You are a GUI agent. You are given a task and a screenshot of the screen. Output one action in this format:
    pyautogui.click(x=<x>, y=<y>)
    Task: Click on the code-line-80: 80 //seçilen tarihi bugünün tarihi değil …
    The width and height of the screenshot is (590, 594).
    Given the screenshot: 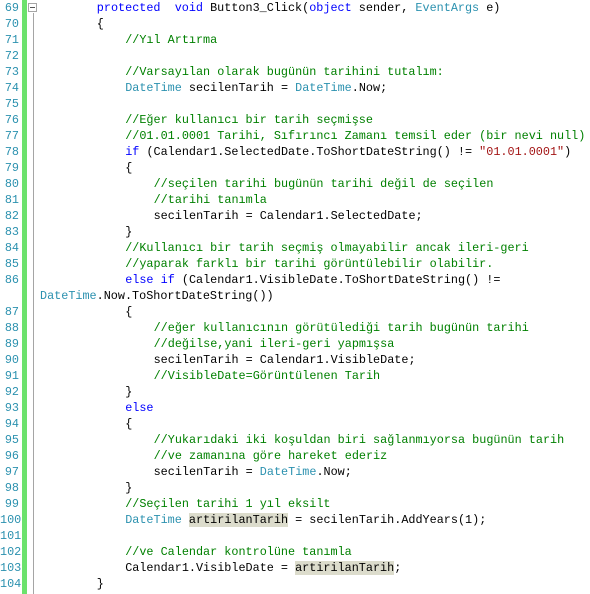 What is the action you would take?
    pyautogui.click(x=295, y=184)
    